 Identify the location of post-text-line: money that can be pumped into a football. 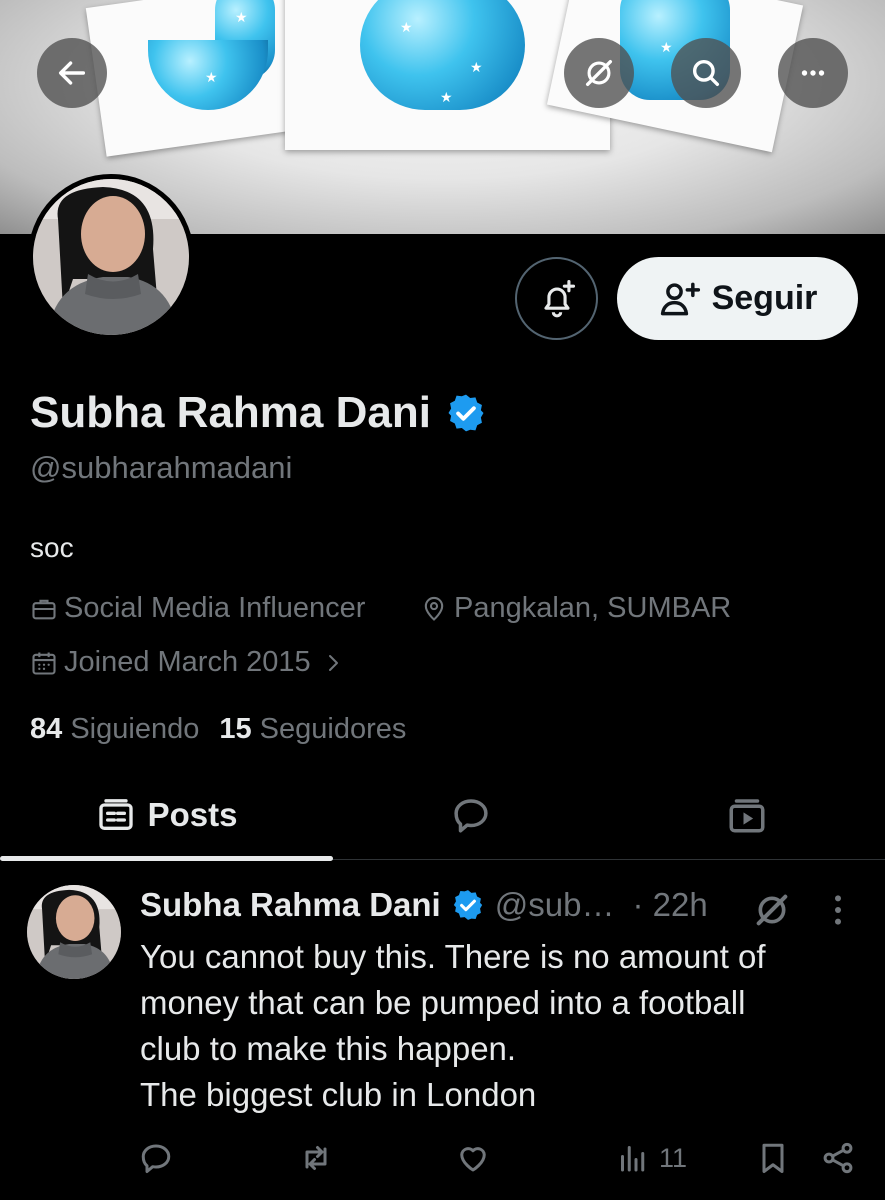
(443, 1002).